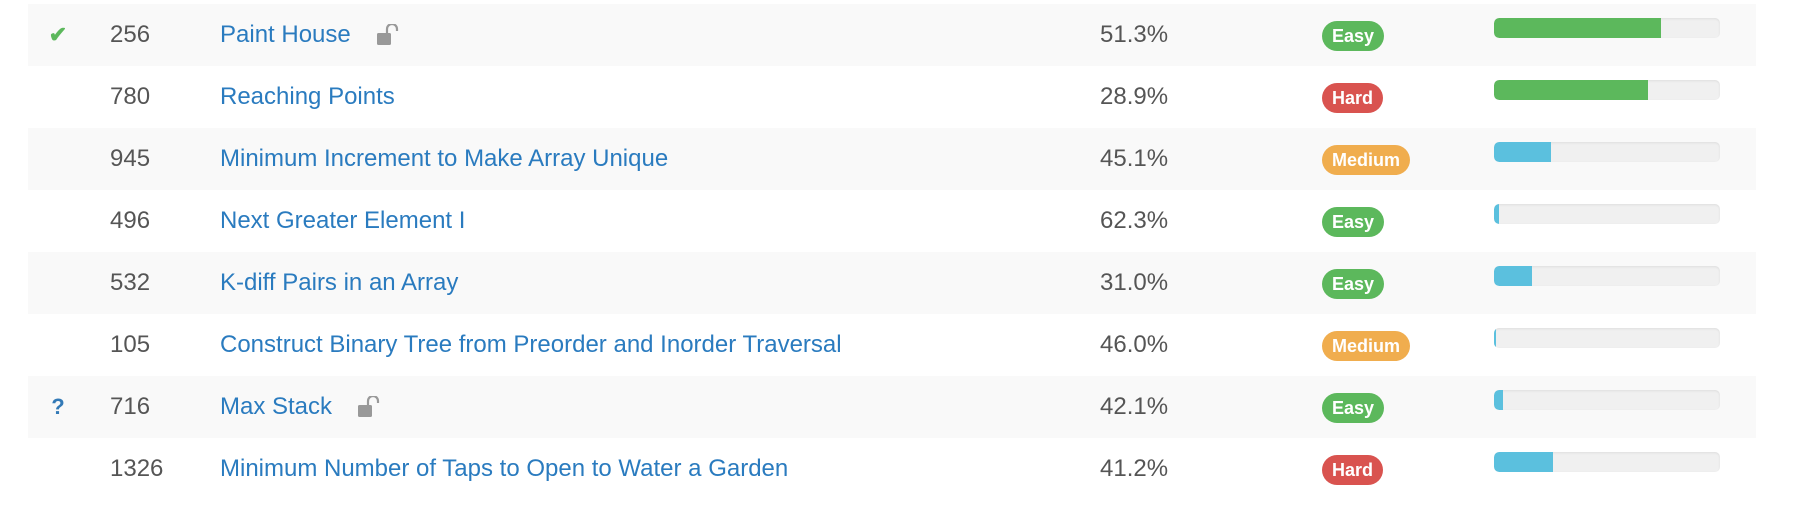  I want to click on acceptance-rate: 46.0%, so click(1134, 344).